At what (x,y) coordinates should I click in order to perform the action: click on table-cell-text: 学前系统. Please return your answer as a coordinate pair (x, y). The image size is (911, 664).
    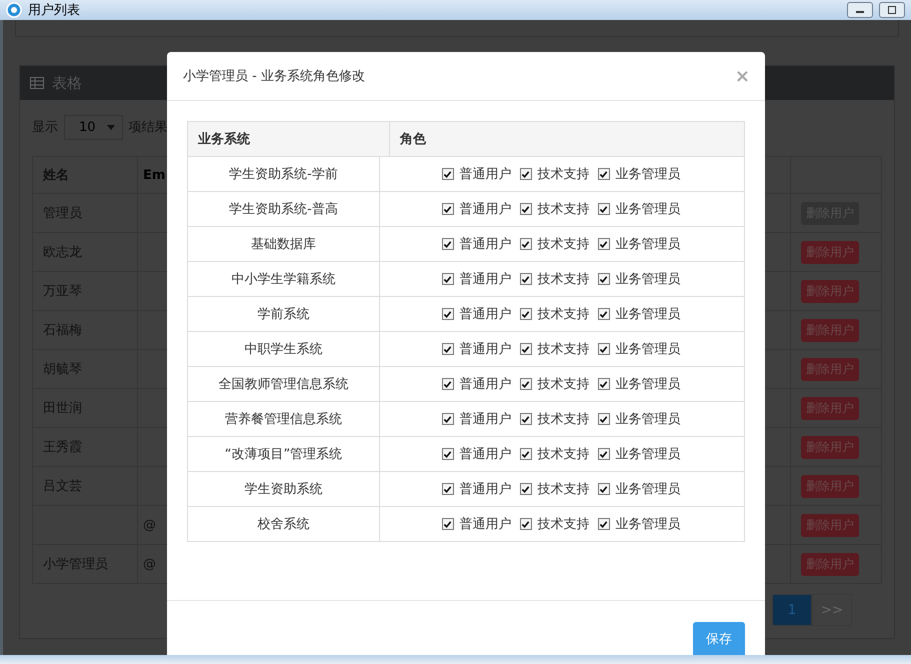
    Looking at the image, I should click on (284, 314).